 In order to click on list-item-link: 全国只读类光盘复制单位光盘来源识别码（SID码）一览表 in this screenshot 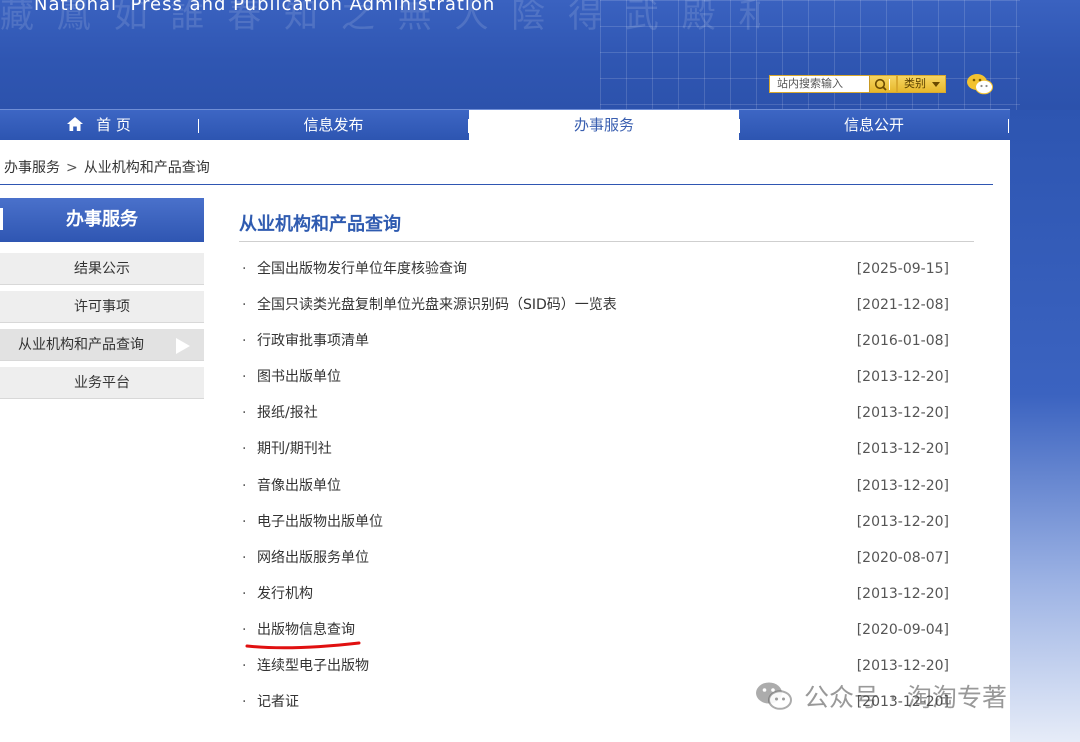, I will do `click(437, 305)`.